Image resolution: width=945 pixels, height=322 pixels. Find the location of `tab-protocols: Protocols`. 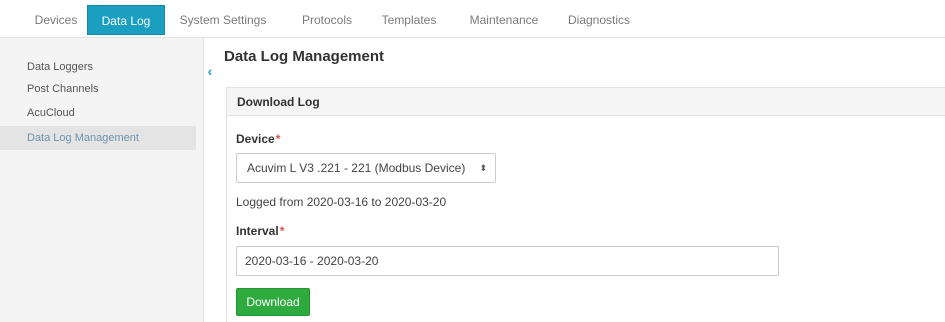

tab-protocols: Protocols is located at coordinates (327, 20).